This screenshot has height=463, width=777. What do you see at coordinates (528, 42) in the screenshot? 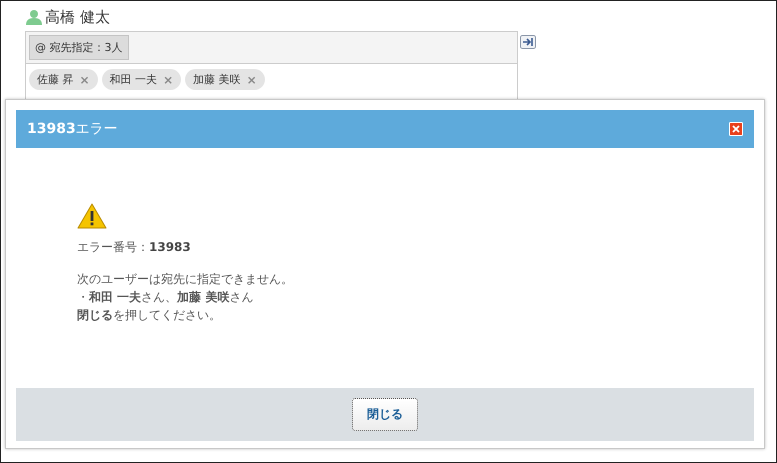
I see `expand-icon` at bounding box center [528, 42].